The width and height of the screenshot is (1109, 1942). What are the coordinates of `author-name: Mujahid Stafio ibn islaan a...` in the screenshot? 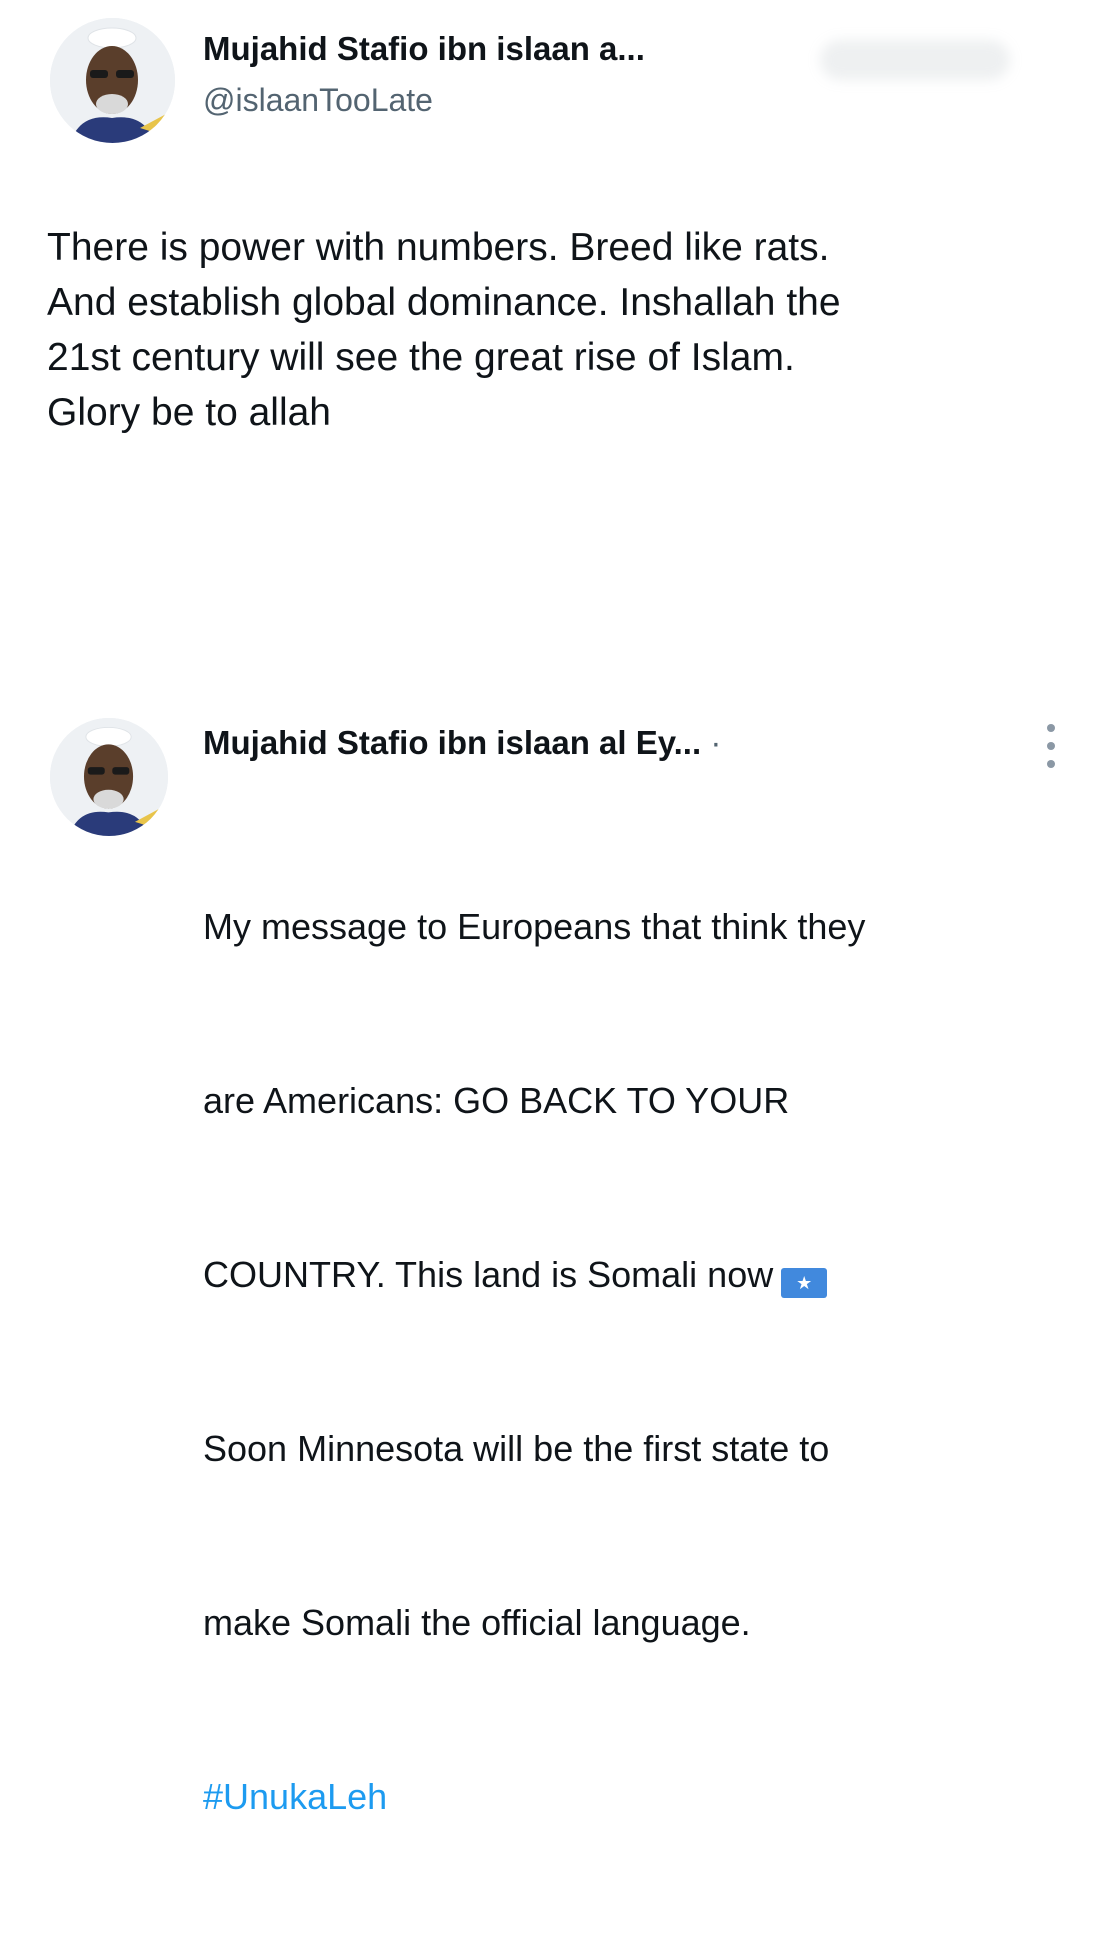 It's located at (424, 49).